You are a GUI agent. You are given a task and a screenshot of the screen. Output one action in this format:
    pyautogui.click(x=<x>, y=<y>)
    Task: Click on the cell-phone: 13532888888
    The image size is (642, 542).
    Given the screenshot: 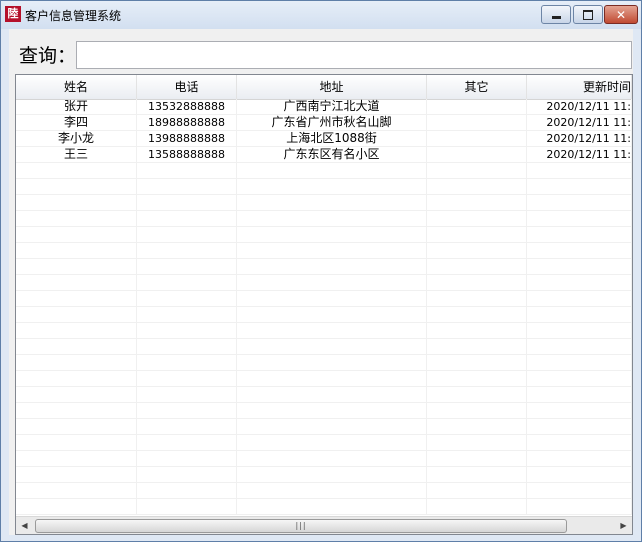 What is the action you would take?
    pyautogui.click(x=187, y=107)
    